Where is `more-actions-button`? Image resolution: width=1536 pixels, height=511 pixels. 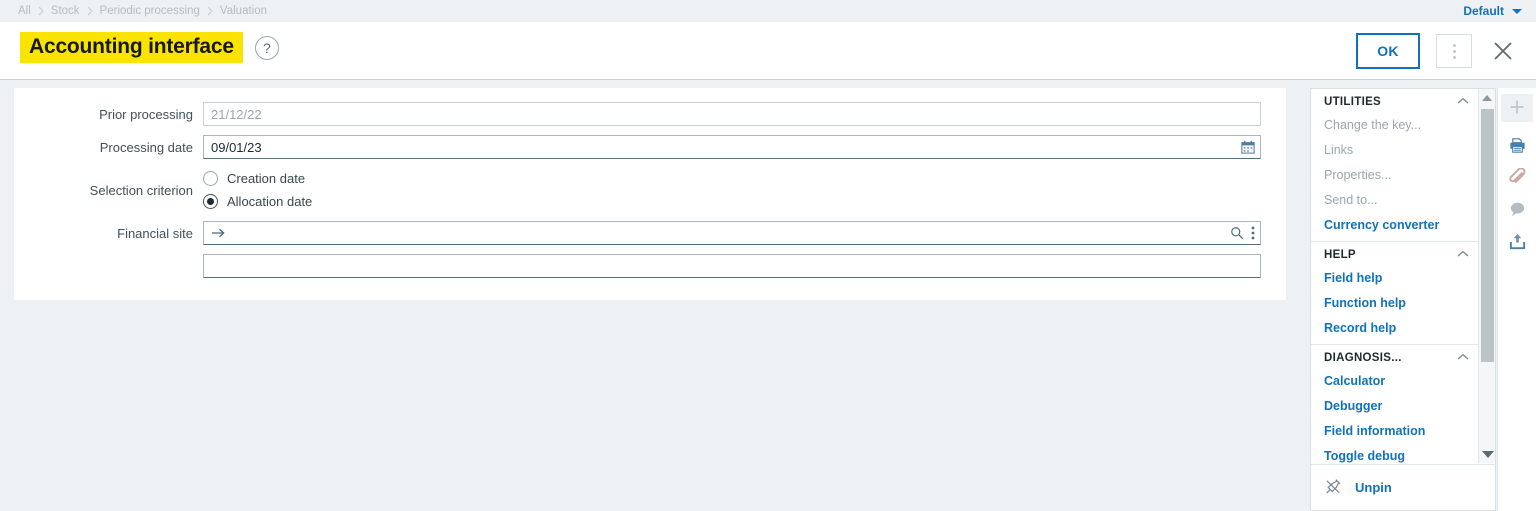 more-actions-button is located at coordinates (1454, 51).